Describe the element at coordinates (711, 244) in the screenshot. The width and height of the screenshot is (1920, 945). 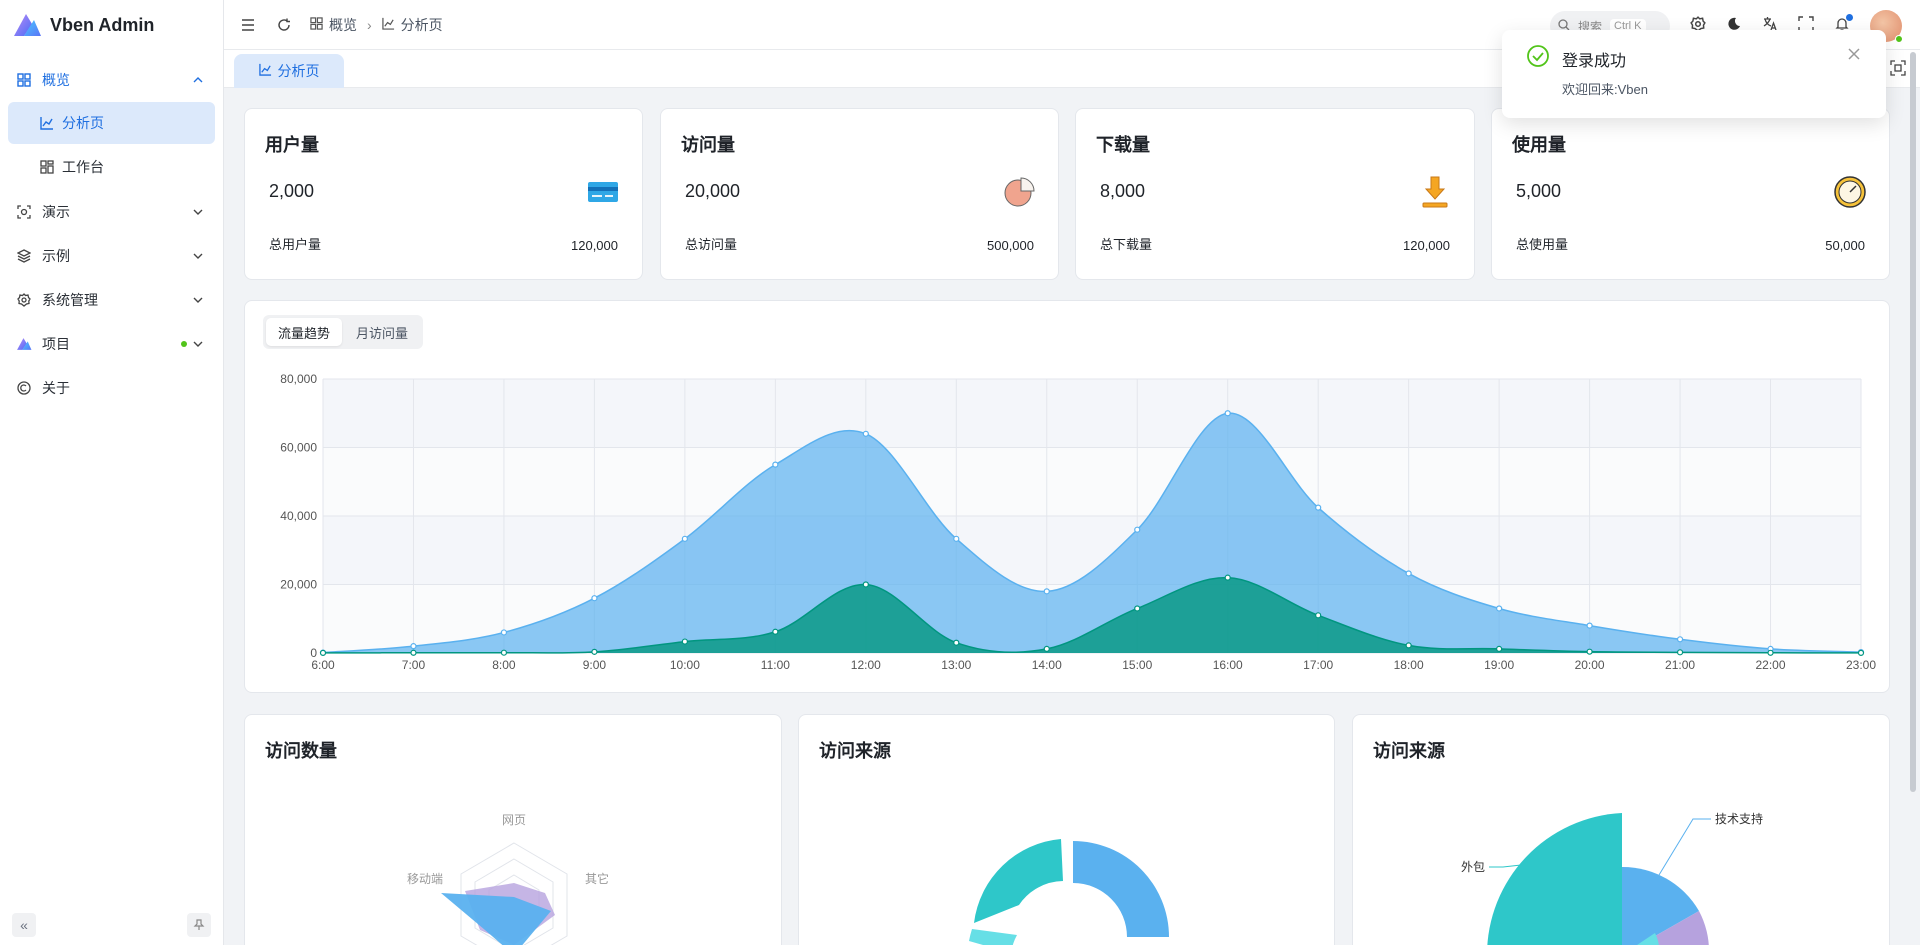
I see `stat-total-label: 总访问量` at that location.